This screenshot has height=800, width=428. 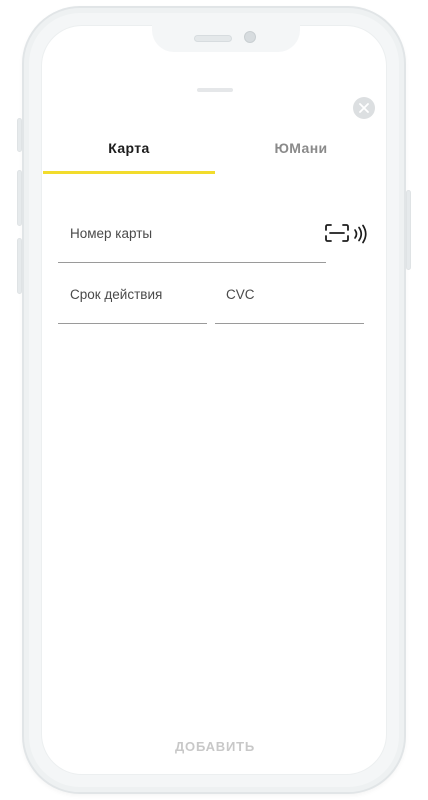 What do you see at coordinates (19, 198) in the screenshot?
I see `volume-up-button` at bounding box center [19, 198].